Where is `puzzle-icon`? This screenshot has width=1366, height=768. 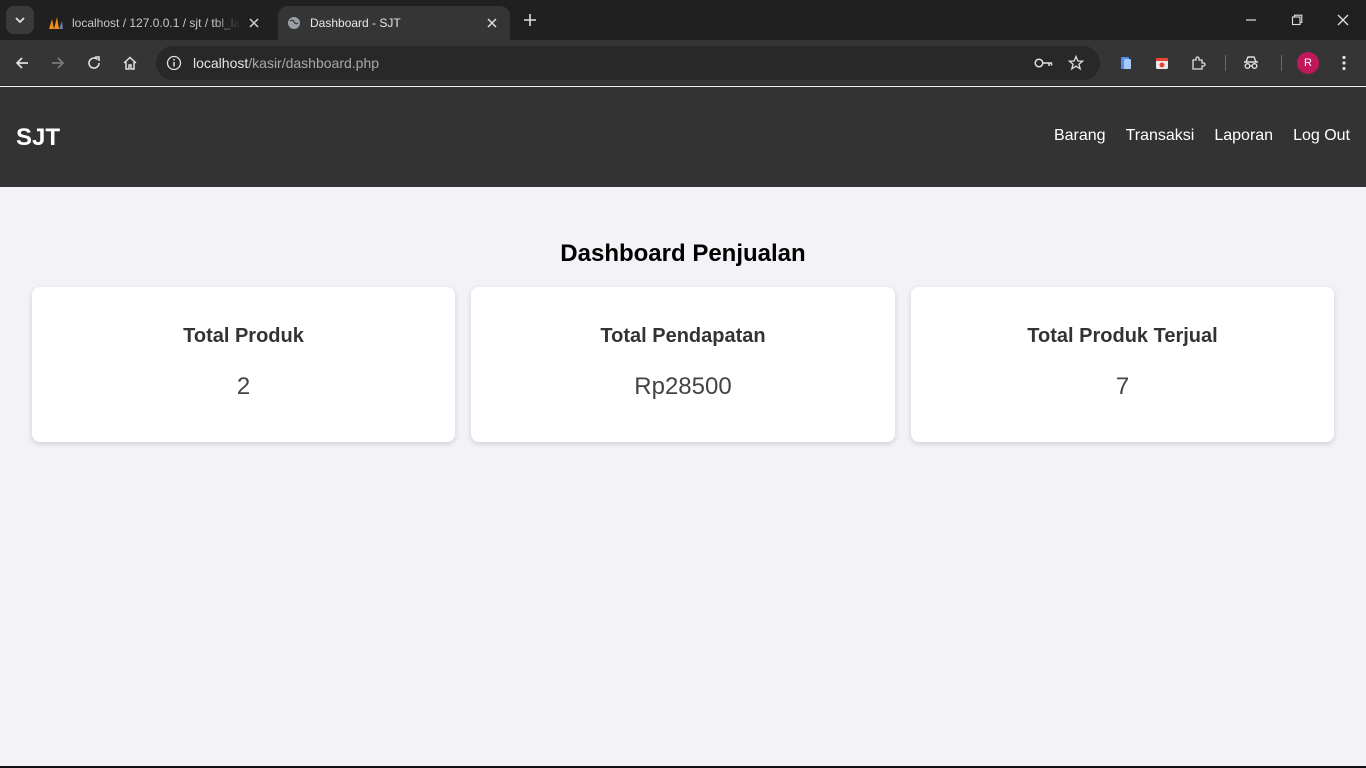
puzzle-icon is located at coordinates (1199, 63).